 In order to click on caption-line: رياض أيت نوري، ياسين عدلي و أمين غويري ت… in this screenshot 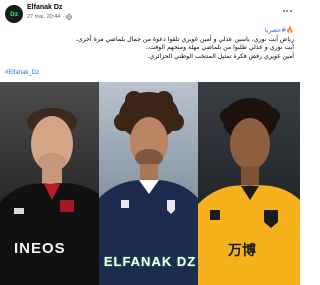, I will do `click(184, 39)`.